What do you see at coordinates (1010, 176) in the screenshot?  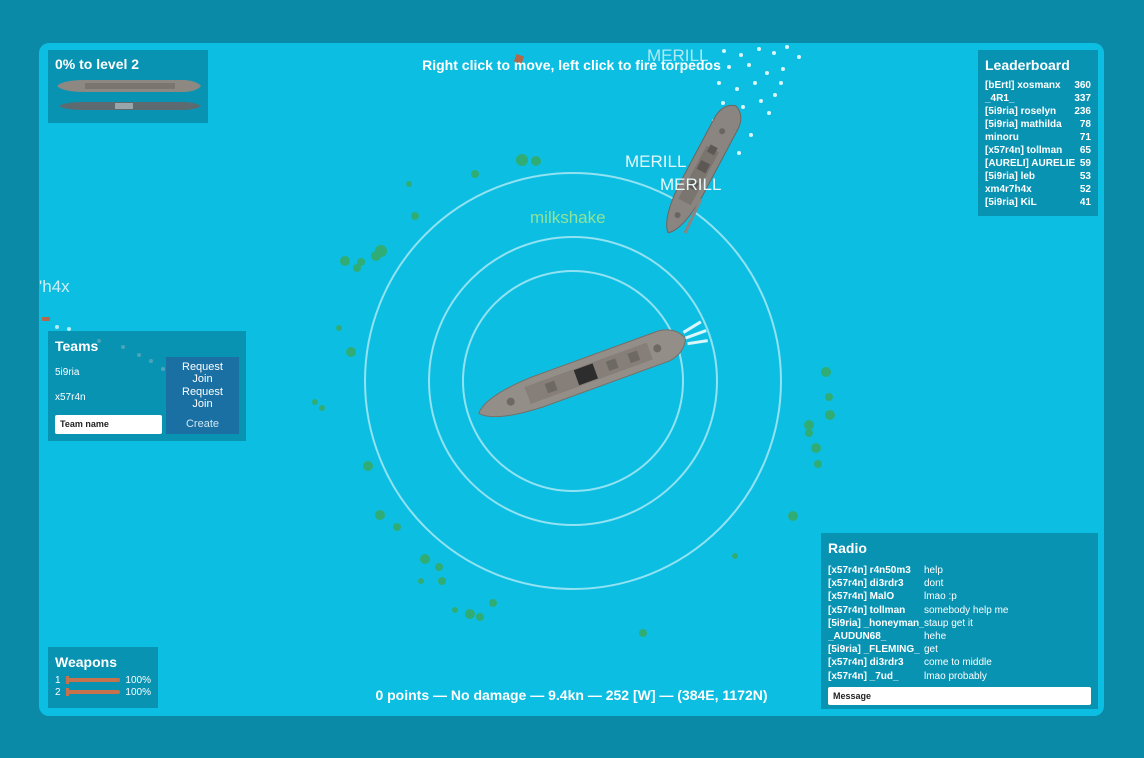 I see `leaderboard-player-name: [5i9ria] leb` at bounding box center [1010, 176].